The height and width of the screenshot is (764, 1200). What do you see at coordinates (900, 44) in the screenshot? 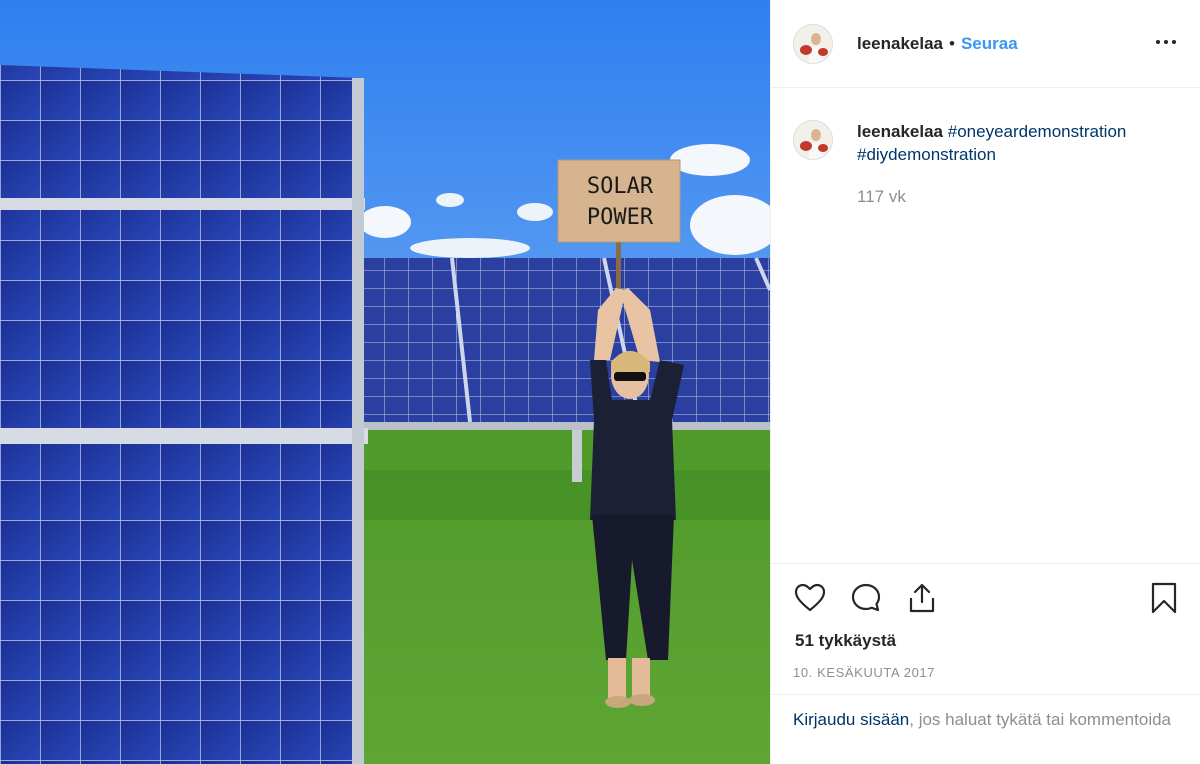
I see `post-author-username: leenakelaa` at bounding box center [900, 44].